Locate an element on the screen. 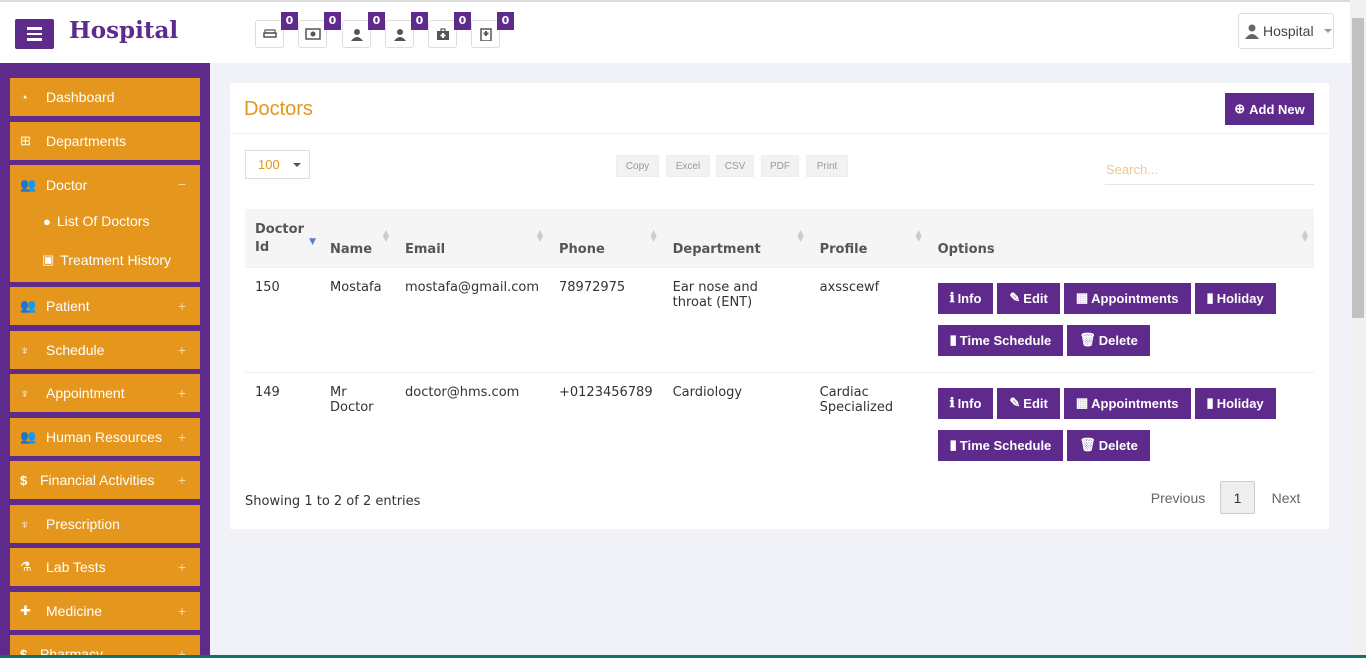 This screenshot has height=658, width=1366. user-icon is located at coordinates (356, 34).